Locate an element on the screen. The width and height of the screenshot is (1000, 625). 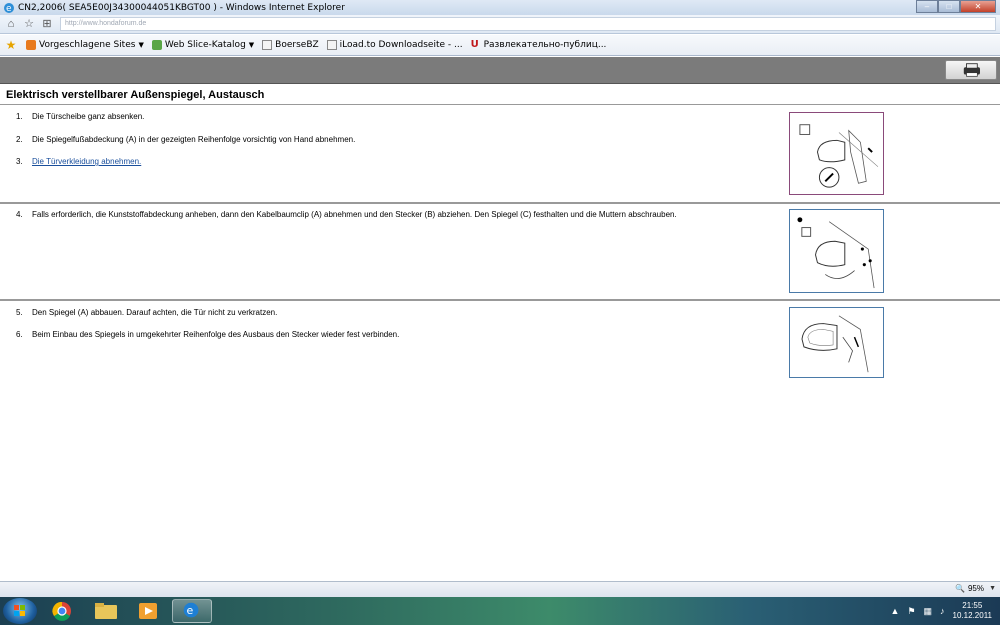
web-slice-icon is located at coordinates (156, 45).